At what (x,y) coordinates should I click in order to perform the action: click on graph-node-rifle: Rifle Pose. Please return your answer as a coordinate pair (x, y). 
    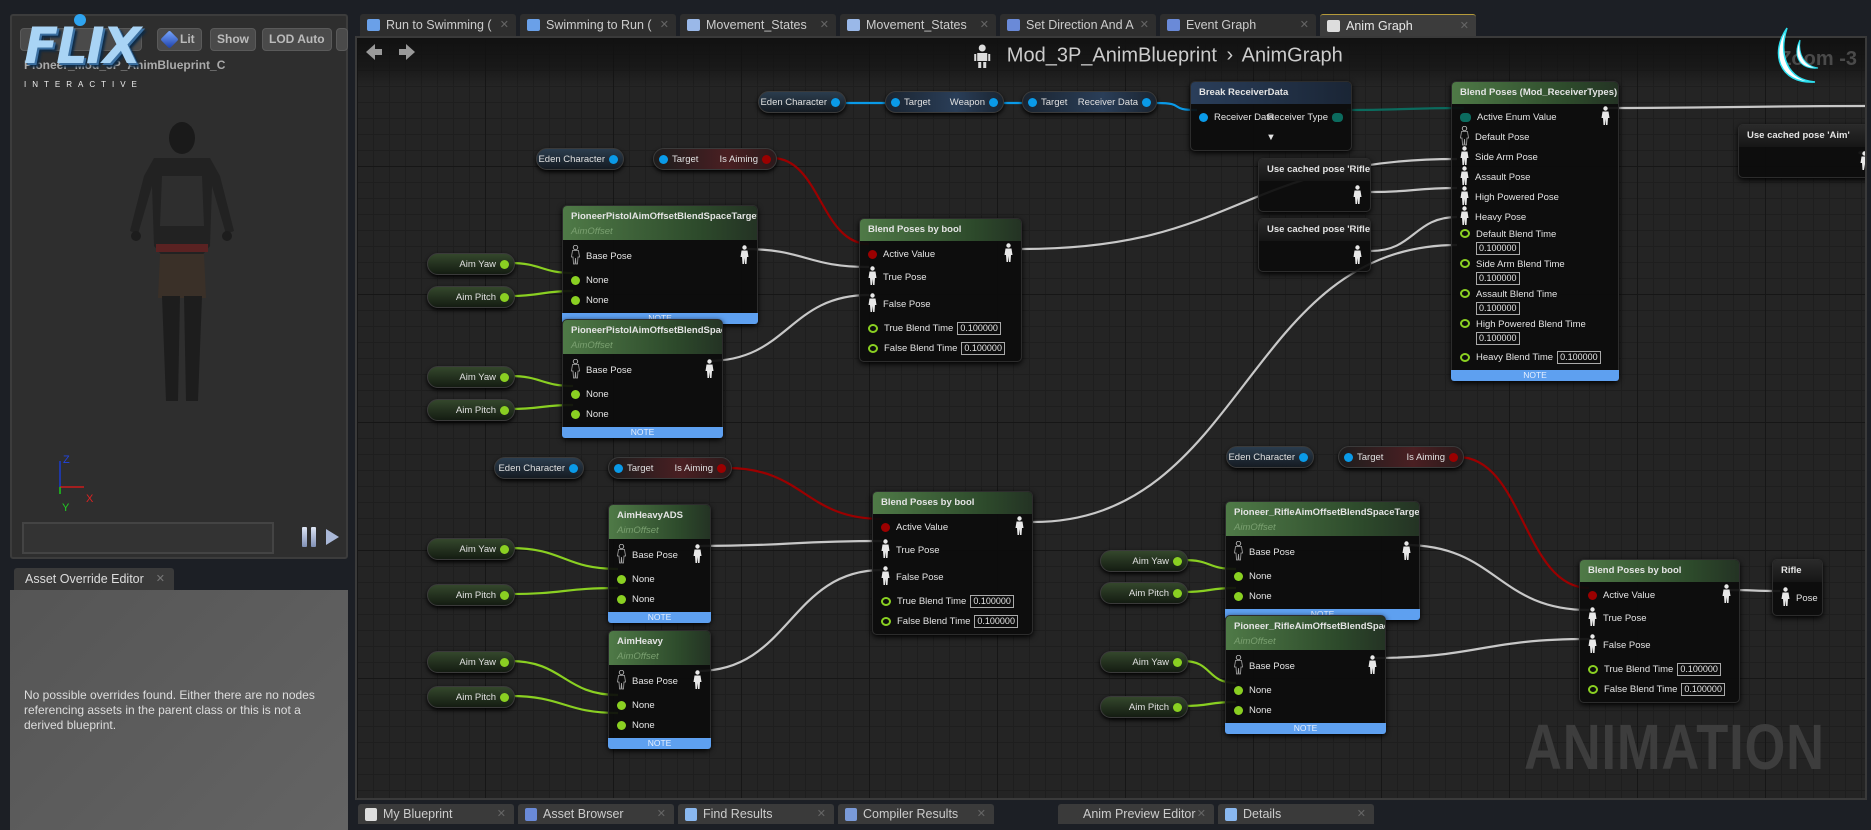
    Looking at the image, I should click on (1797, 587).